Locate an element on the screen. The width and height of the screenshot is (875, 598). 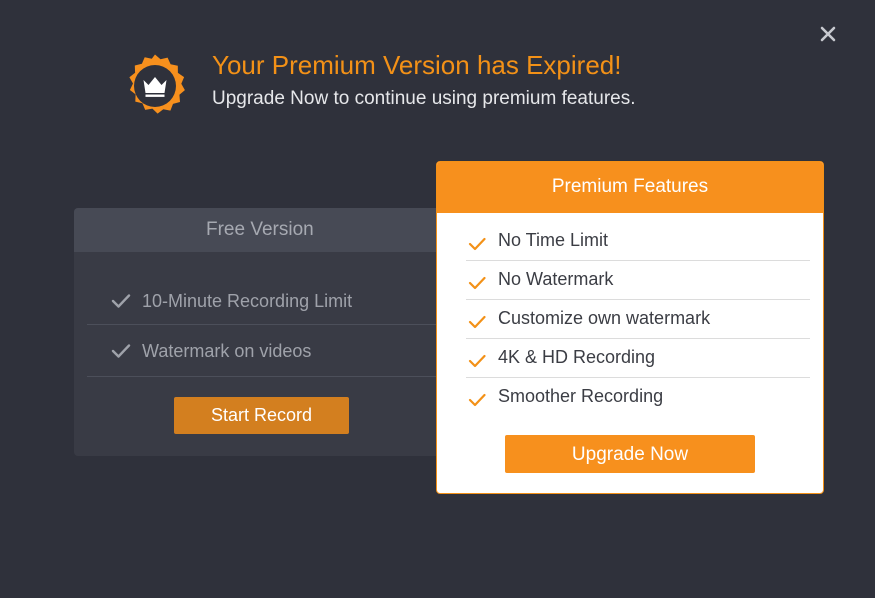
crown-icon is located at coordinates (157, 84).